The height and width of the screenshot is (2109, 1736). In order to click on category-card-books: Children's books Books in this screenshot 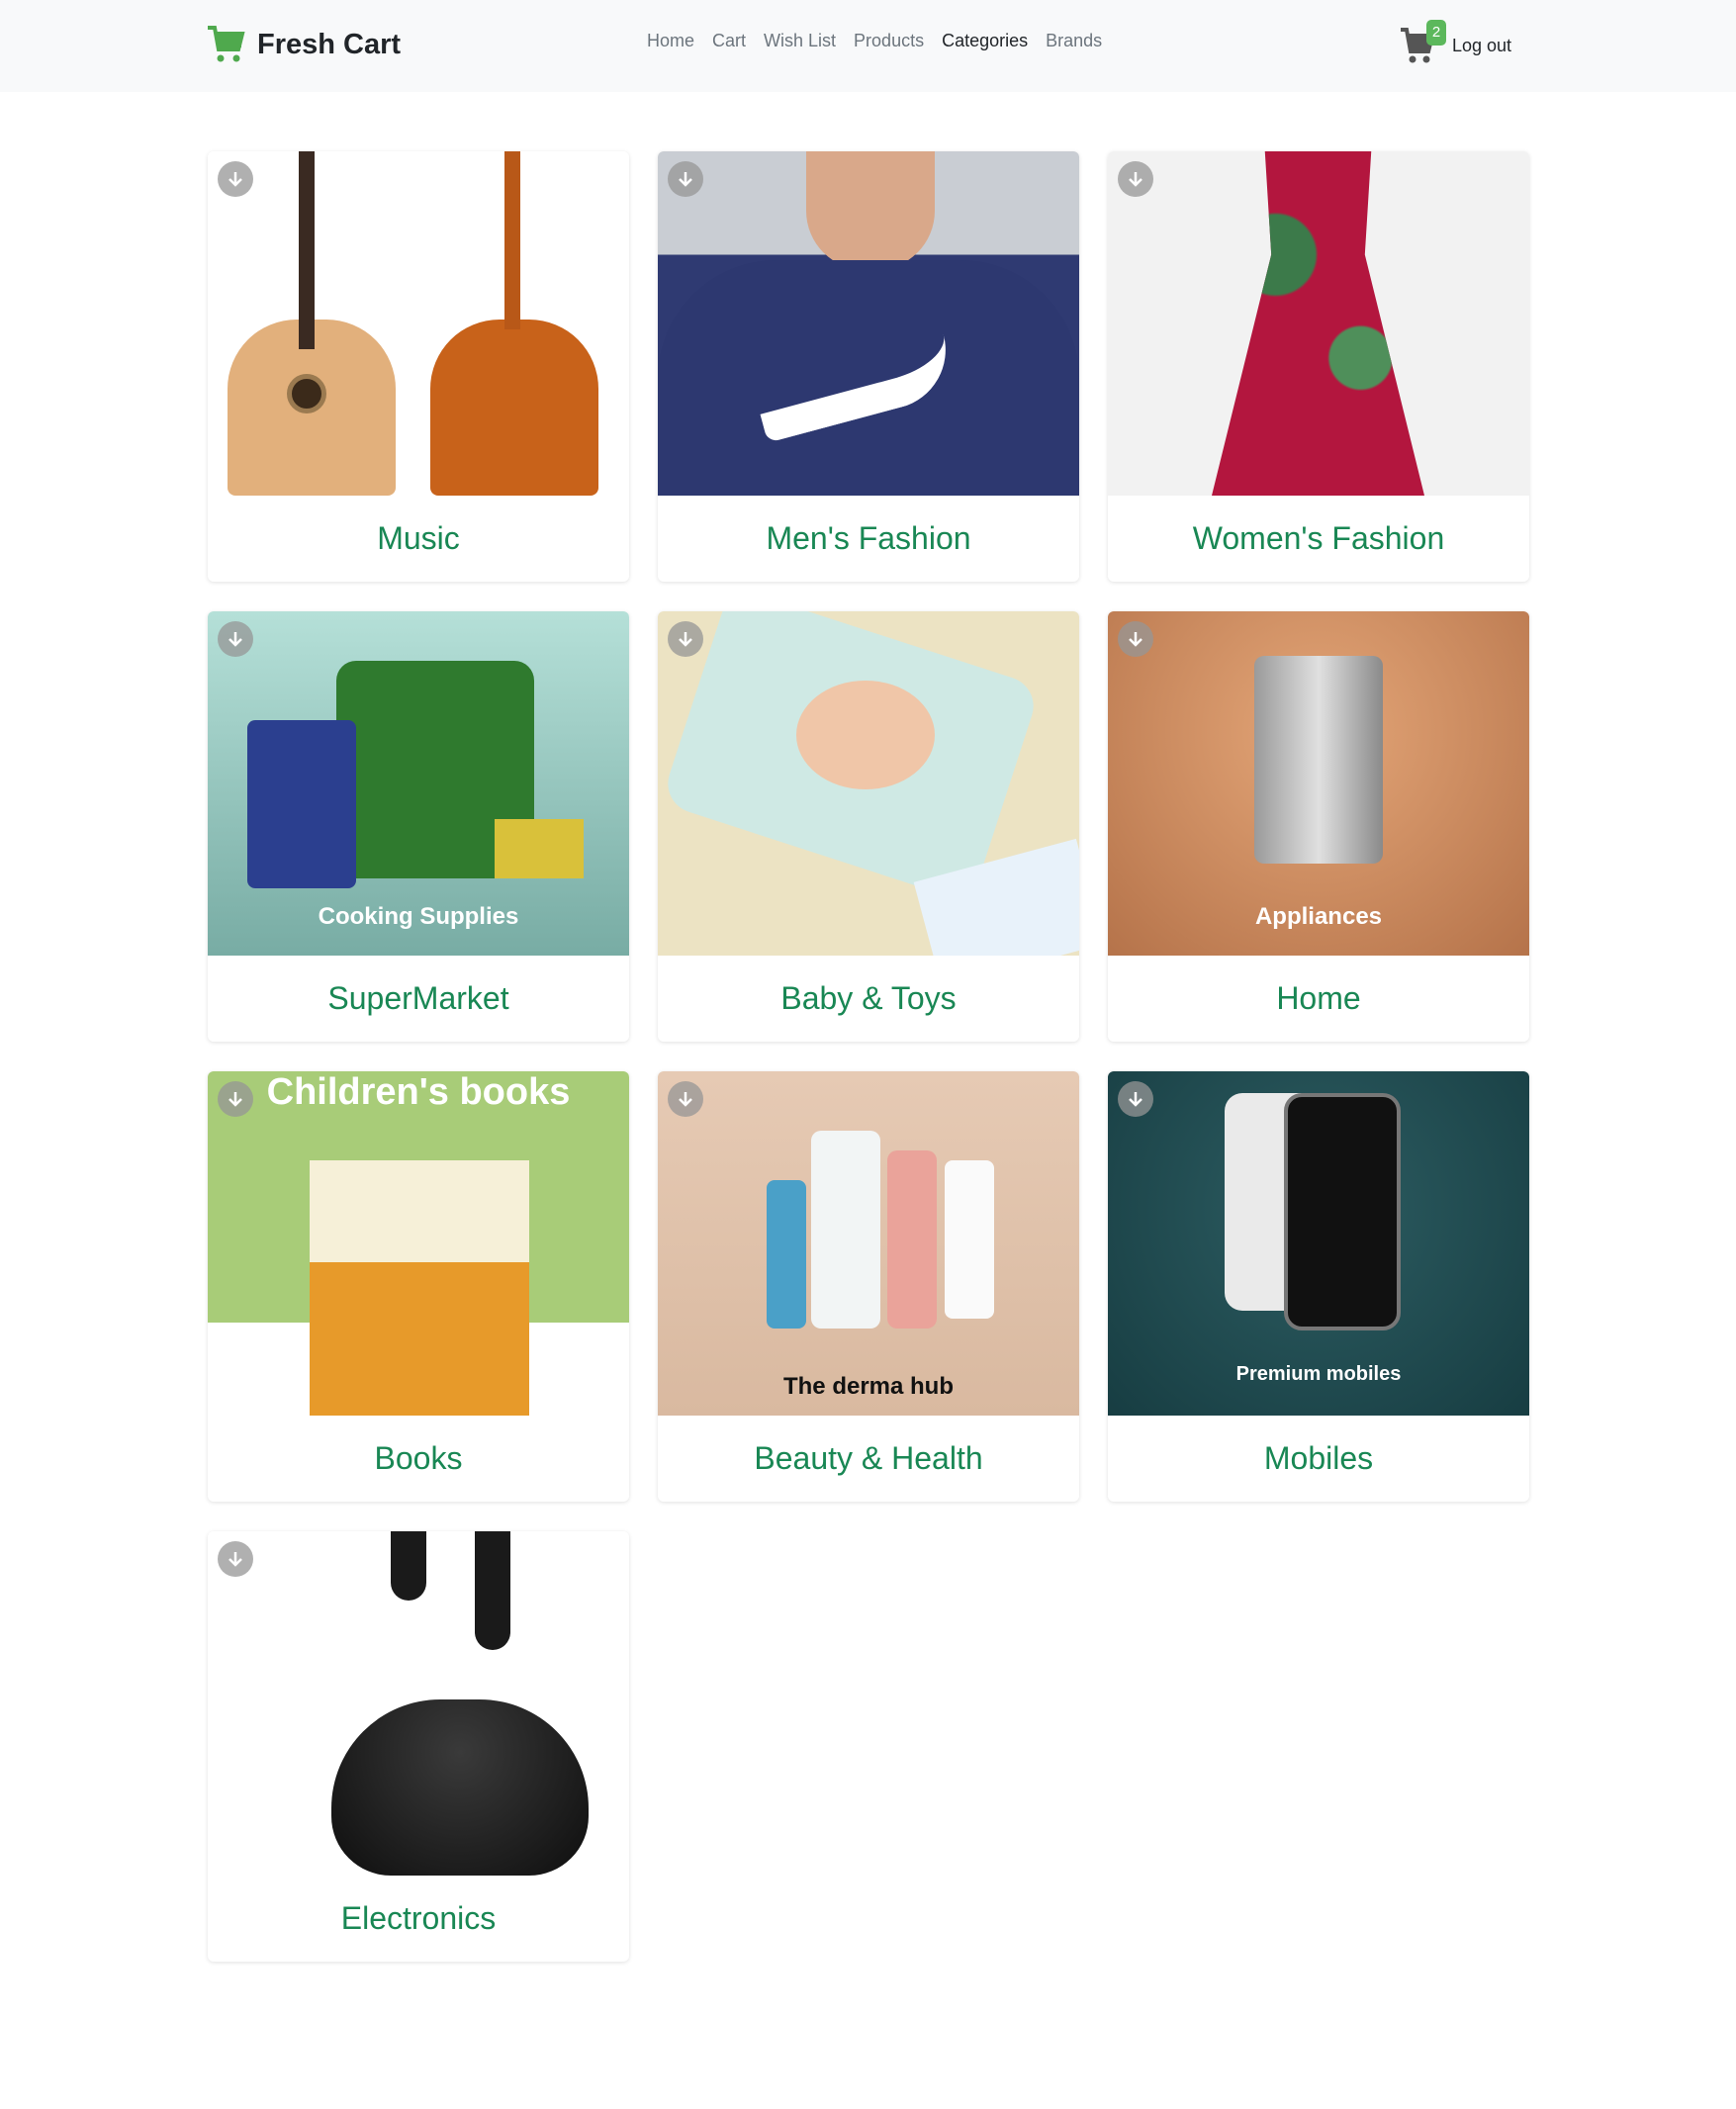, I will do `click(418, 1286)`.